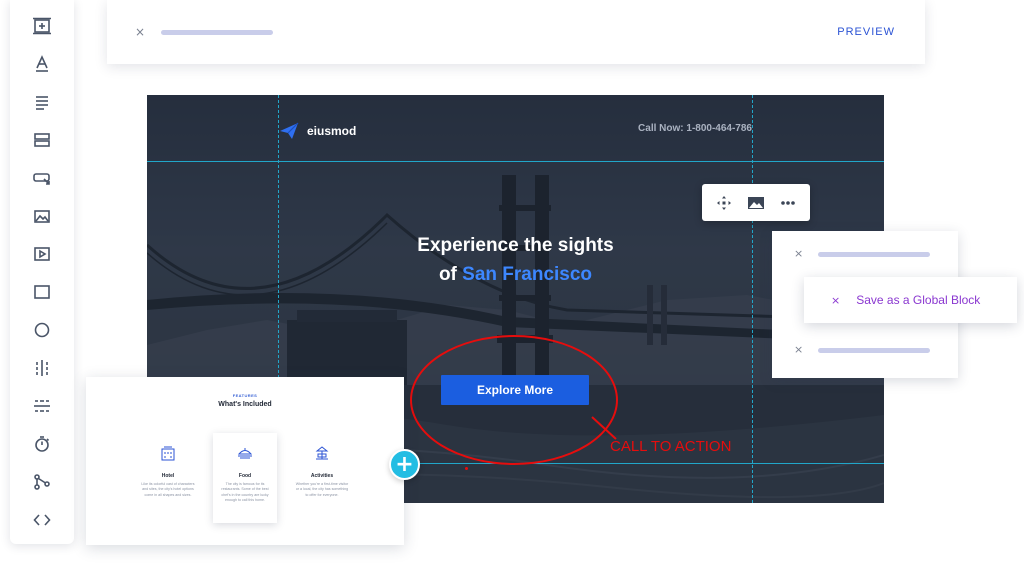 This screenshot has width=1024, height=564. Describe the element at coordinates (289, 130) in the screenshot. I see `paper-plane-icon` at that location.